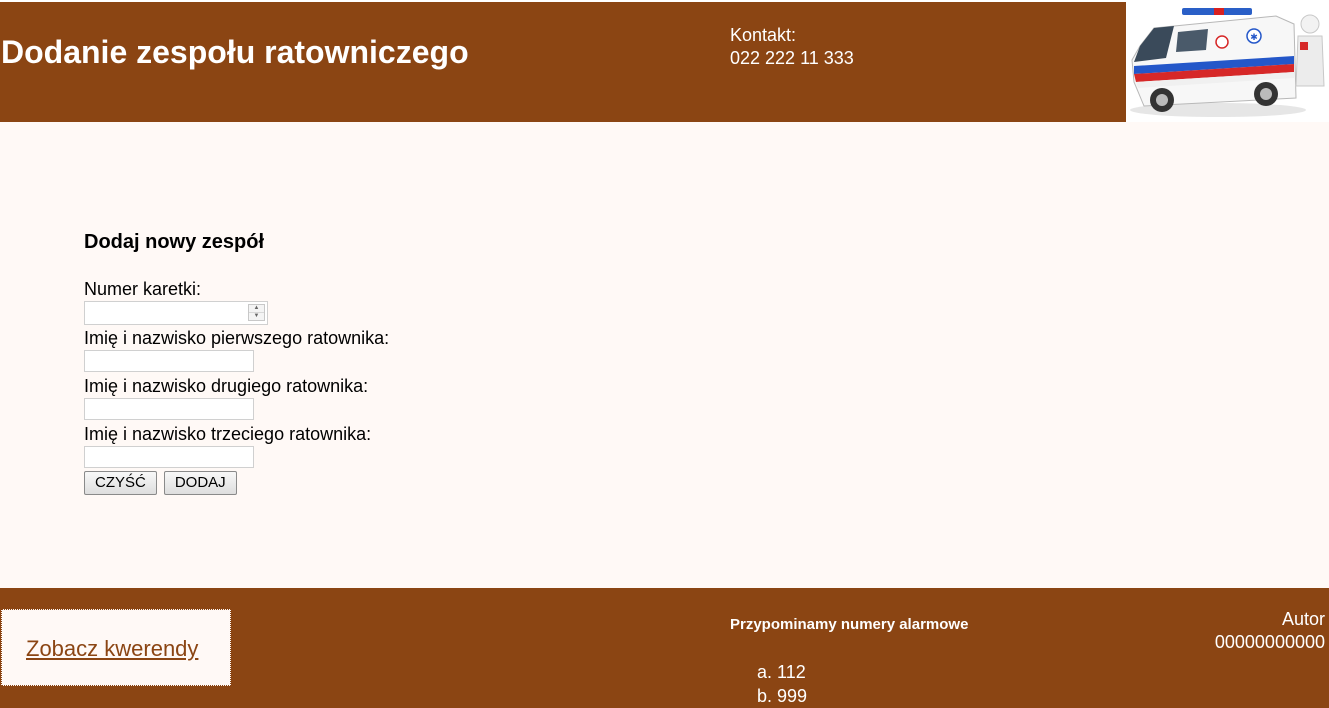  I want to click on add-button: DODAJ, so click(200, 483).